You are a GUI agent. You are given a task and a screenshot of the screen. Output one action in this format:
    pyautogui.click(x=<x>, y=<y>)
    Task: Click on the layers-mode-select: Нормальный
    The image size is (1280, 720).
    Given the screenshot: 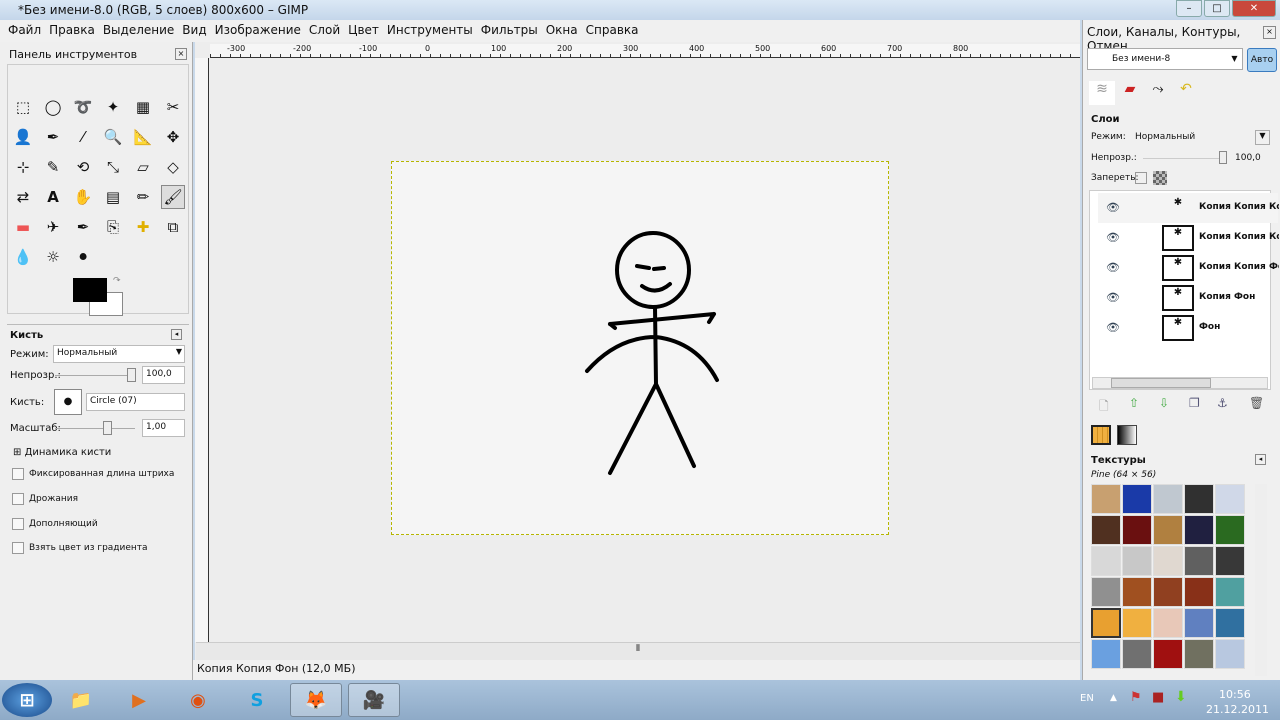 What is the action you would take?
    pyautogui.click(x=1165, y=137)
    